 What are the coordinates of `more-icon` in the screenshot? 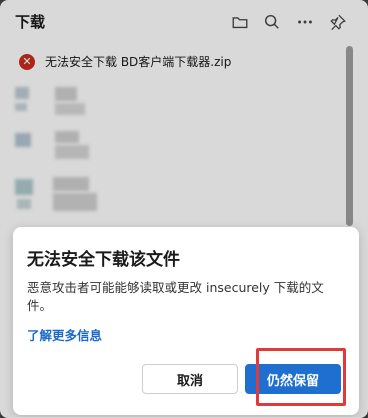 It's located at (305, 22).